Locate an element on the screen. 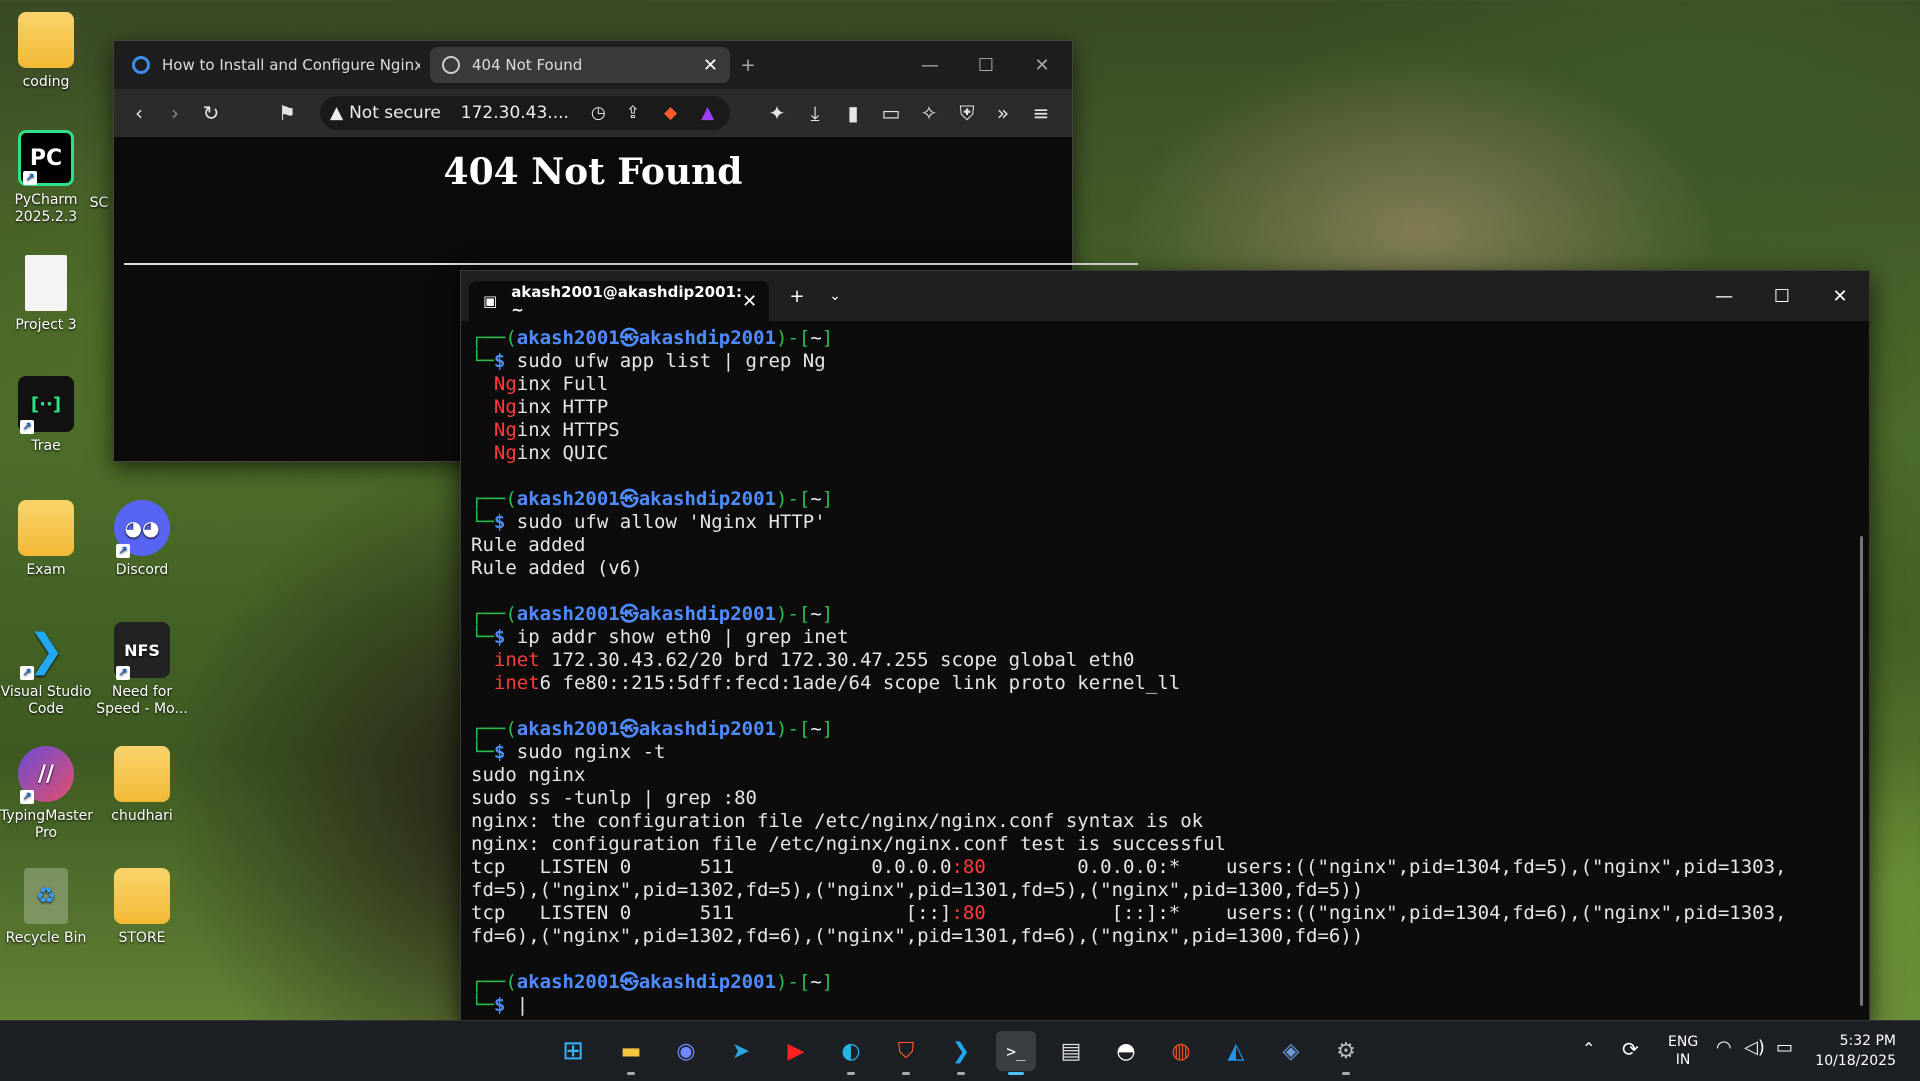 The height and width of the screenshot is (1081, 1920). volume-icon: ◁) is located at coordinates (1754, 1047).